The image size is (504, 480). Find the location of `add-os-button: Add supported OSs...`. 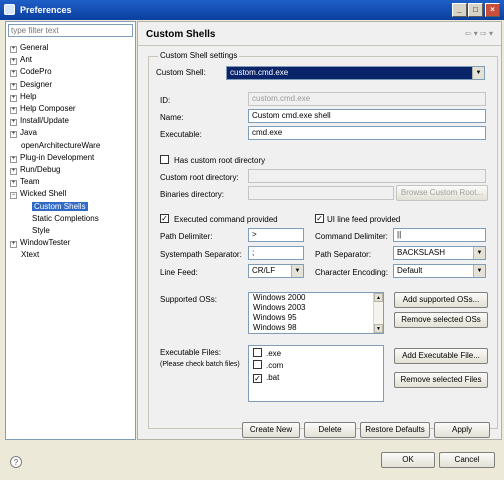

add-os-button: Add supported OSs... is located at coordinates (441, 300).